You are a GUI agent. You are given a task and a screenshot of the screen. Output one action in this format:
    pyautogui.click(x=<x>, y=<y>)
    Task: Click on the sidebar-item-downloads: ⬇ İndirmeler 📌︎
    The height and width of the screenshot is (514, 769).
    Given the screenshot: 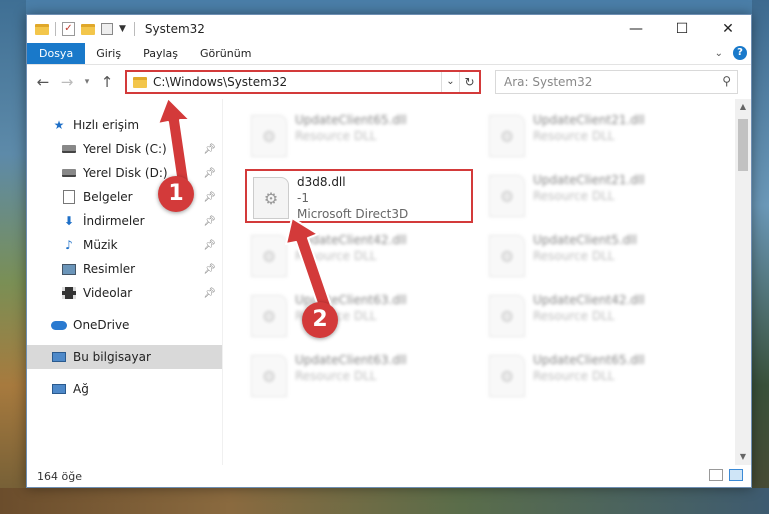 What is the action you would take?
    pyautogui.click(x=124, y=221)
    